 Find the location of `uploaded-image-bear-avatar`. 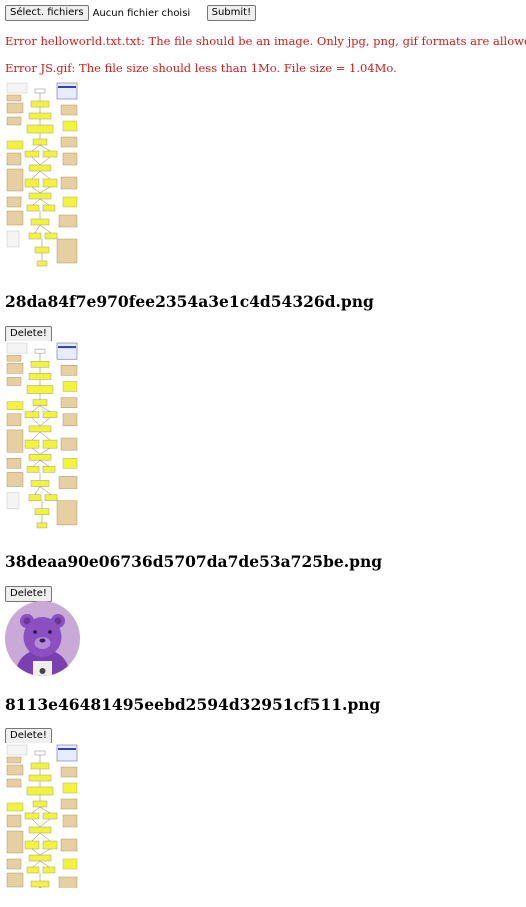

uploaded-image-bear-avatar is located at coordinates (42, 638).